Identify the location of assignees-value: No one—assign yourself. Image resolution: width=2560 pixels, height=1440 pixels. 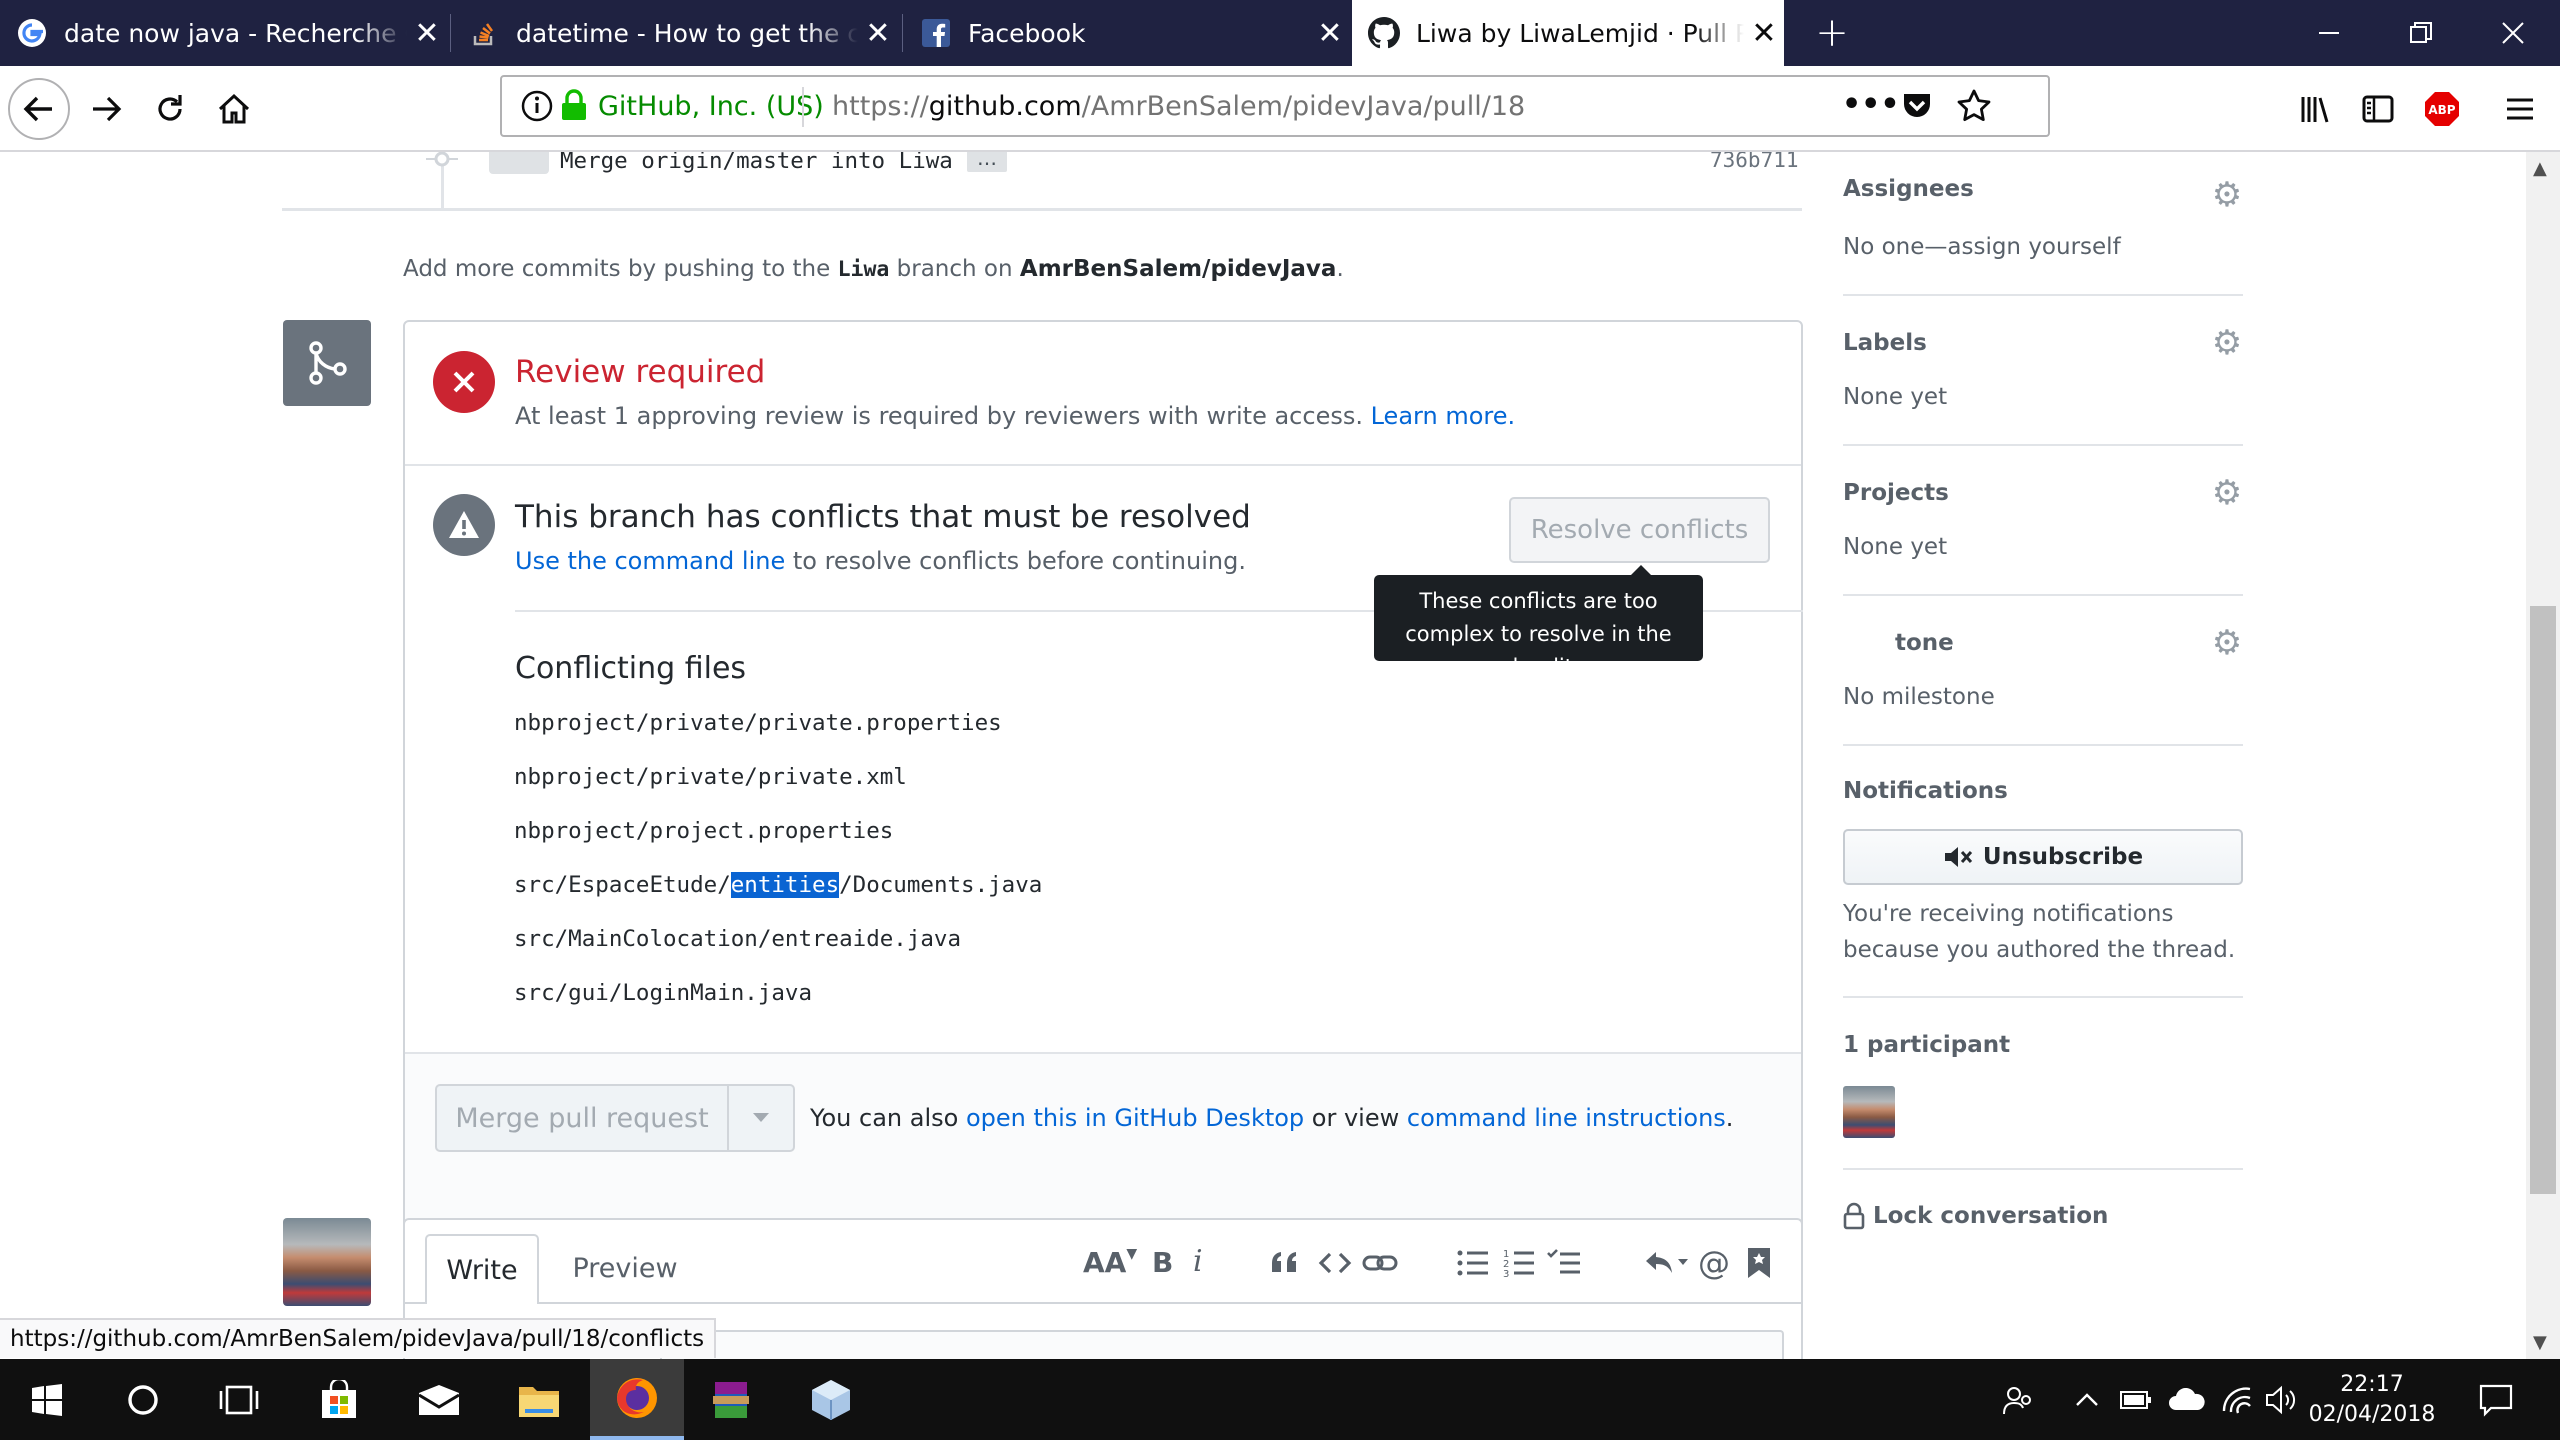
(1982, 247).